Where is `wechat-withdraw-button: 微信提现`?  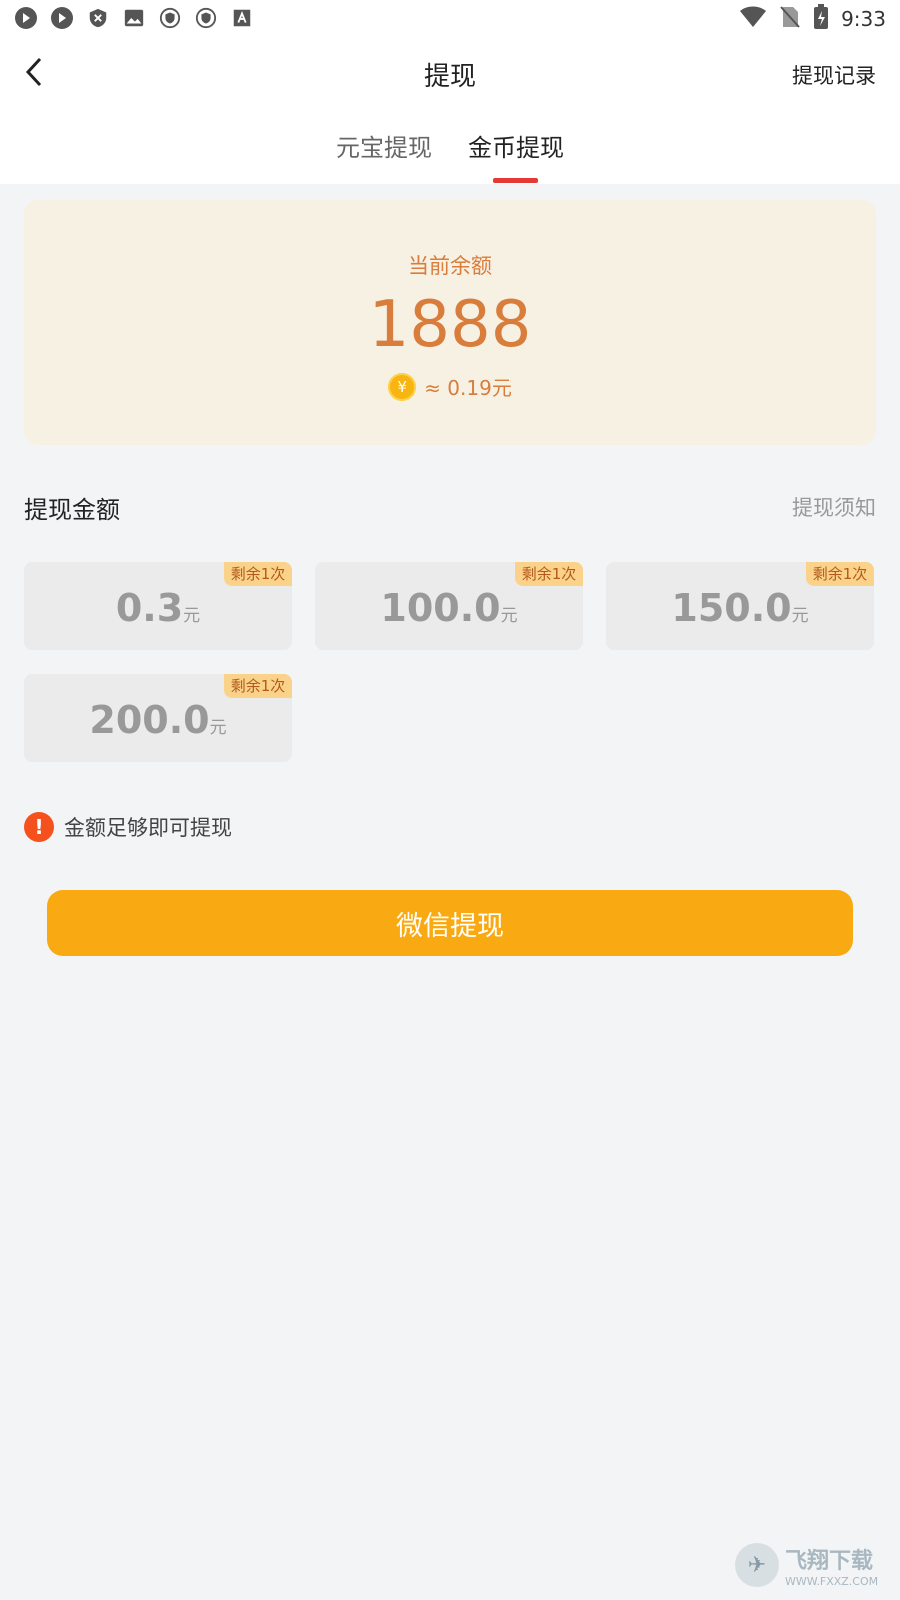 wechat-withdraw-button: 微信提现 is located at coordinates (450, 923).